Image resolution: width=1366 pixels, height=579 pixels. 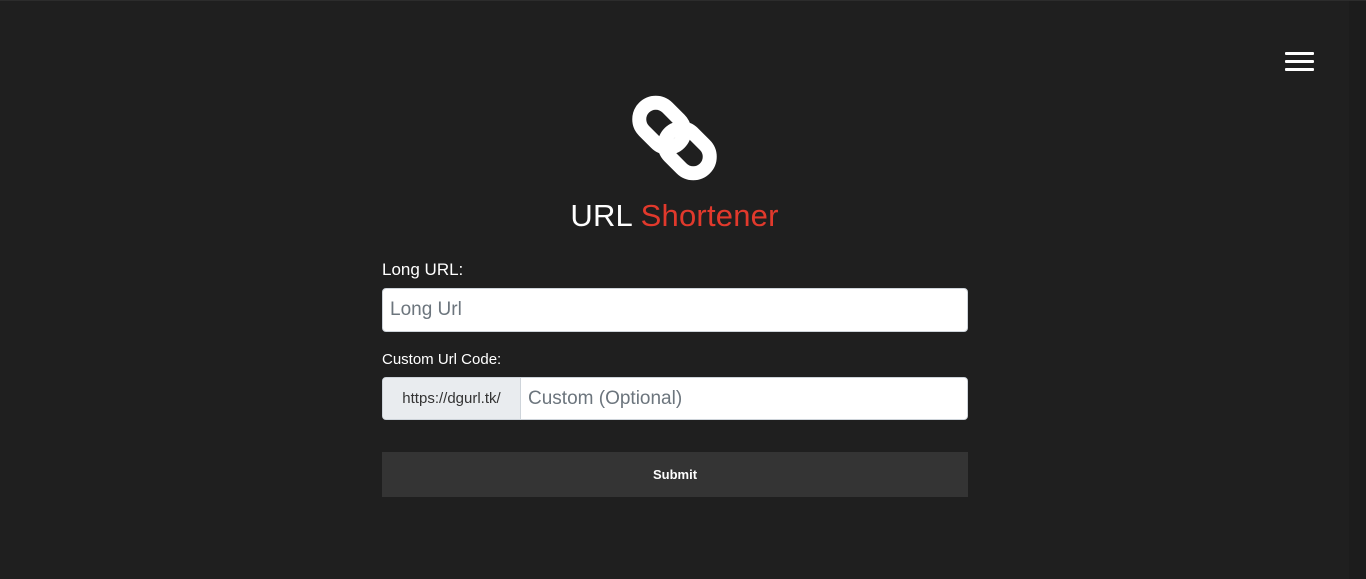 What do you see at coordinates (675, 474) in the screenshot?
I see `submit-button: Submit` at bounding box center [675, 474].